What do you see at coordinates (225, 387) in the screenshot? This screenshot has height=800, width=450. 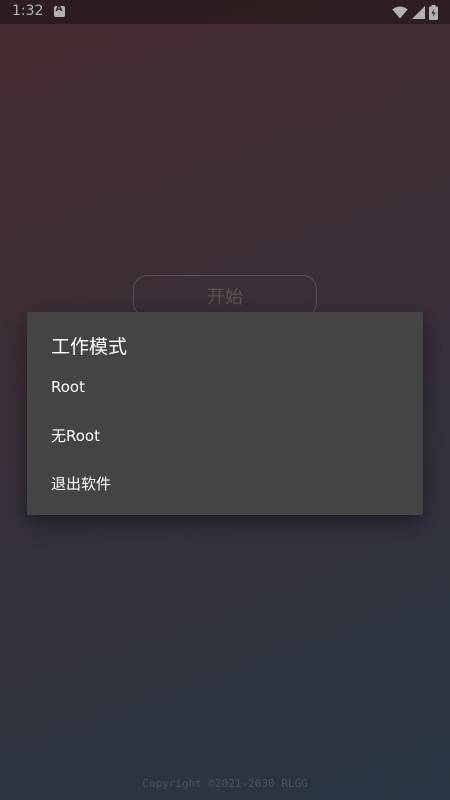 I see `menu-item-root: Root` at bounding box center [225, 387].